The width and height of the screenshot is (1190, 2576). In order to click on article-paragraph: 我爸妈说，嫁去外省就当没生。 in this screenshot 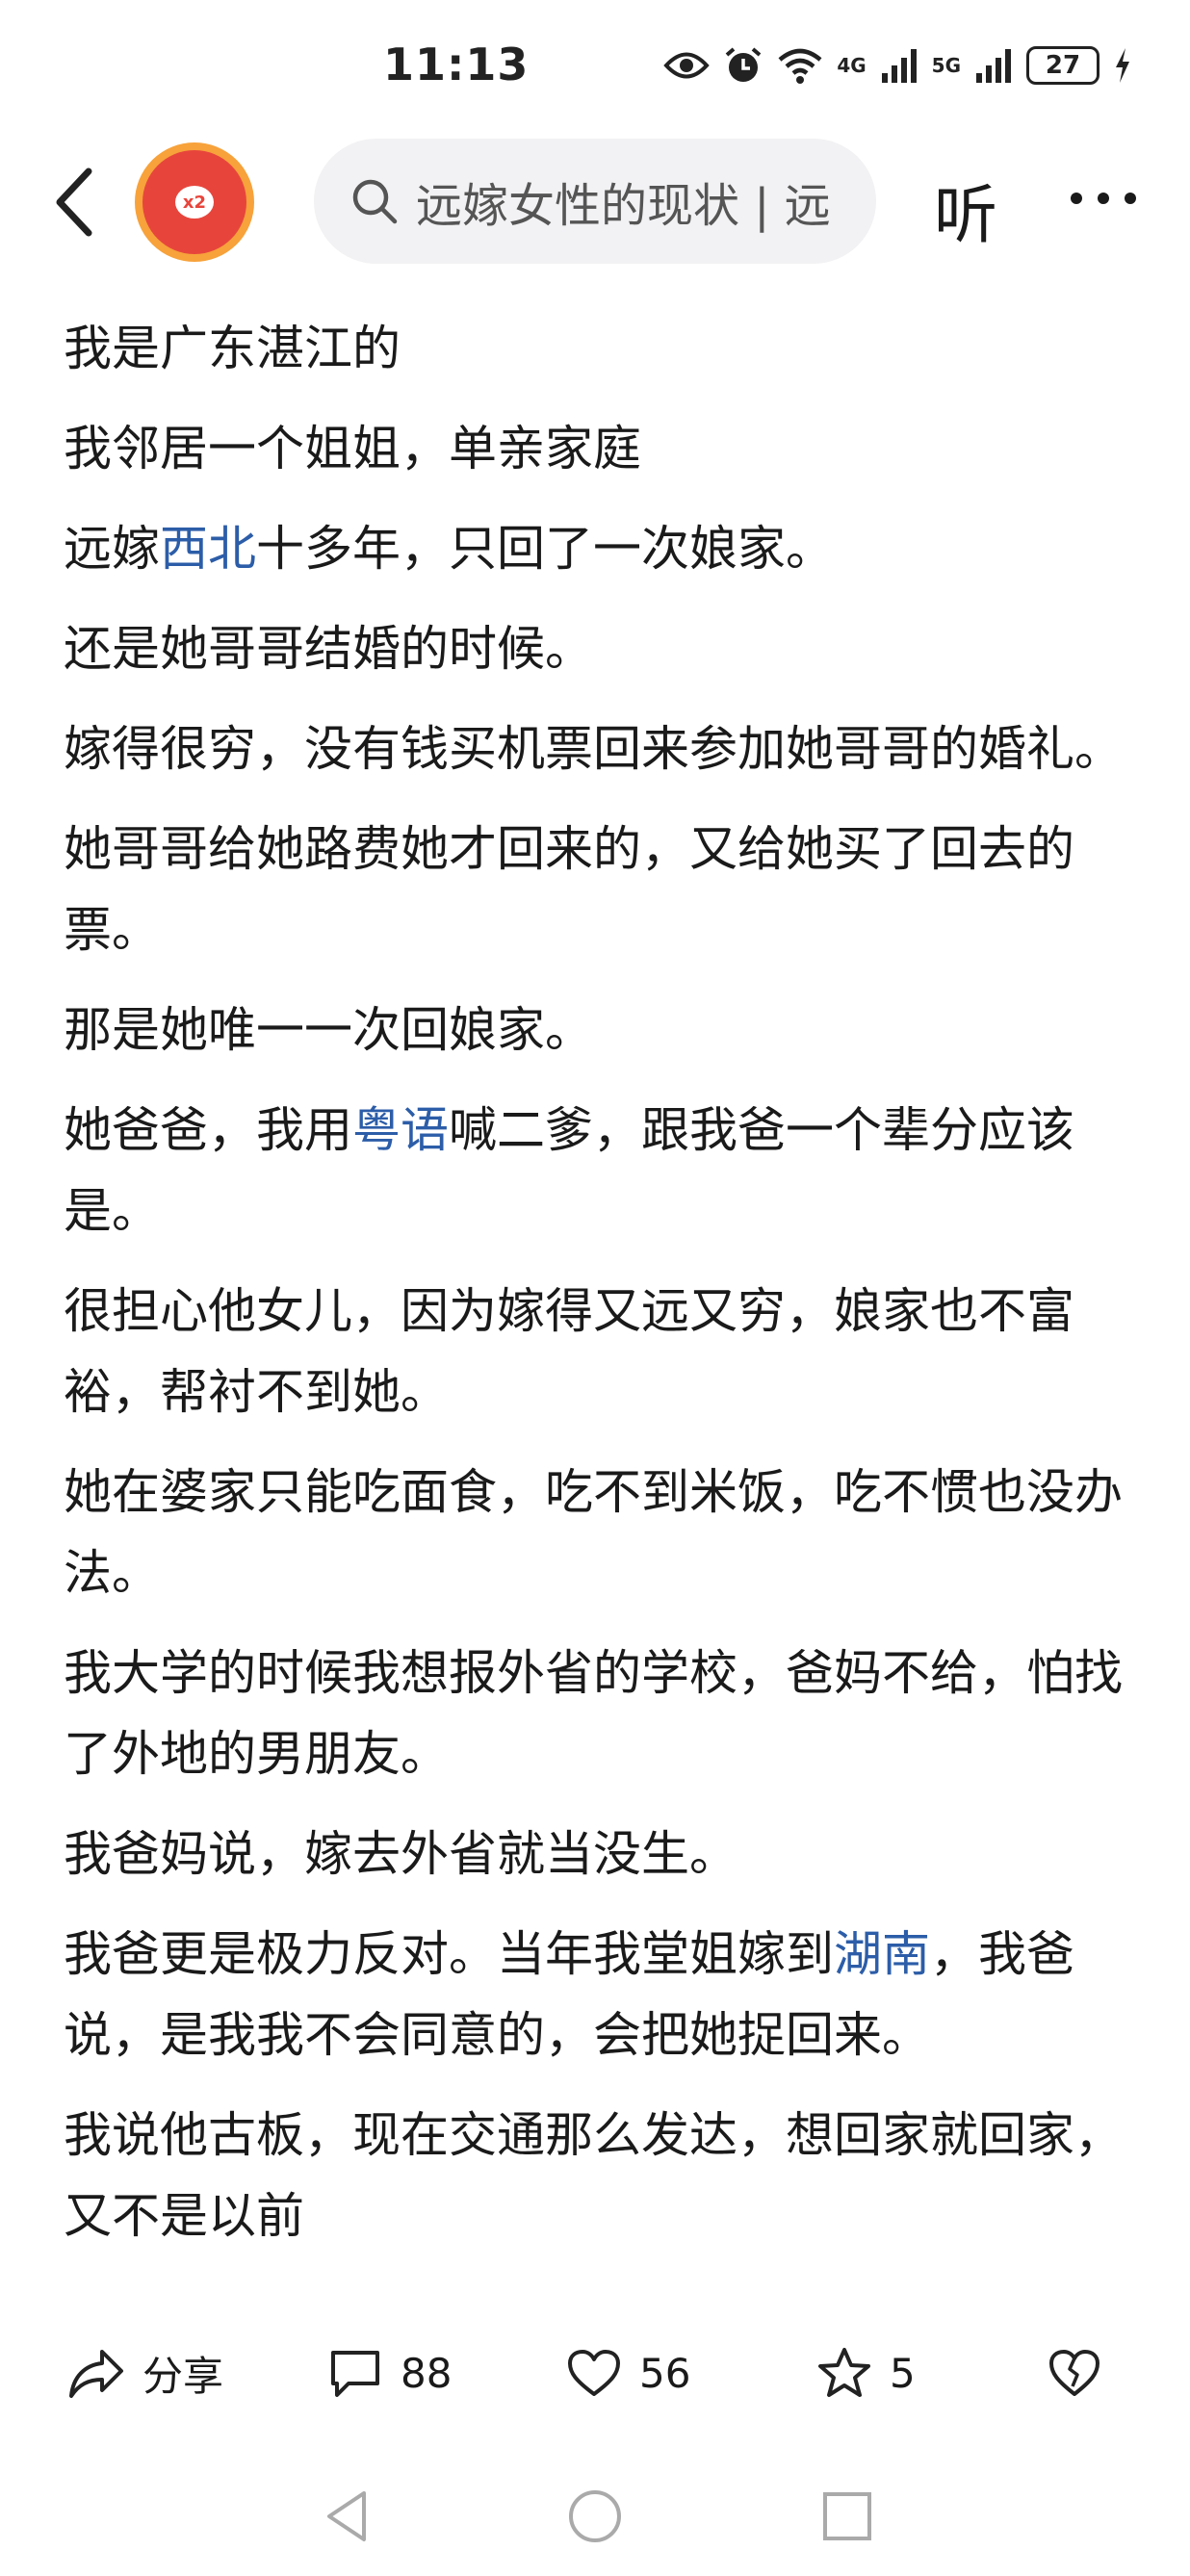, I will do `click(598, 1854)`.